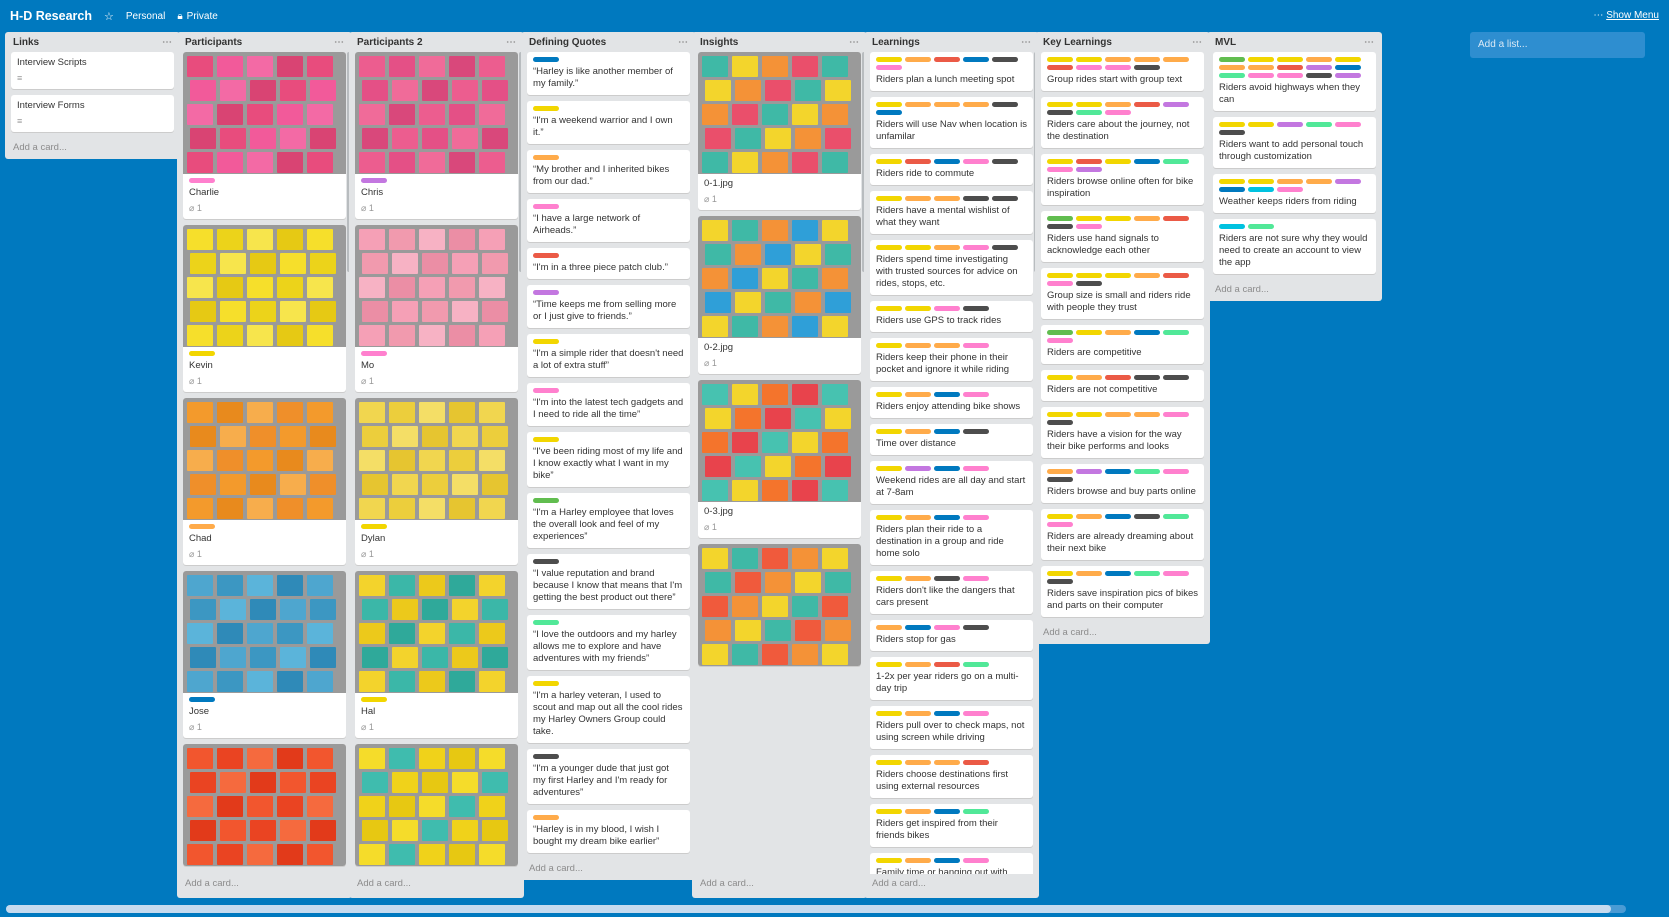 The image size is (1669, 917). What do you see at coordinates (1122, 71) in the screenshot?
I see `card: Group rides start with group text` at bounding box center [1122, 71].